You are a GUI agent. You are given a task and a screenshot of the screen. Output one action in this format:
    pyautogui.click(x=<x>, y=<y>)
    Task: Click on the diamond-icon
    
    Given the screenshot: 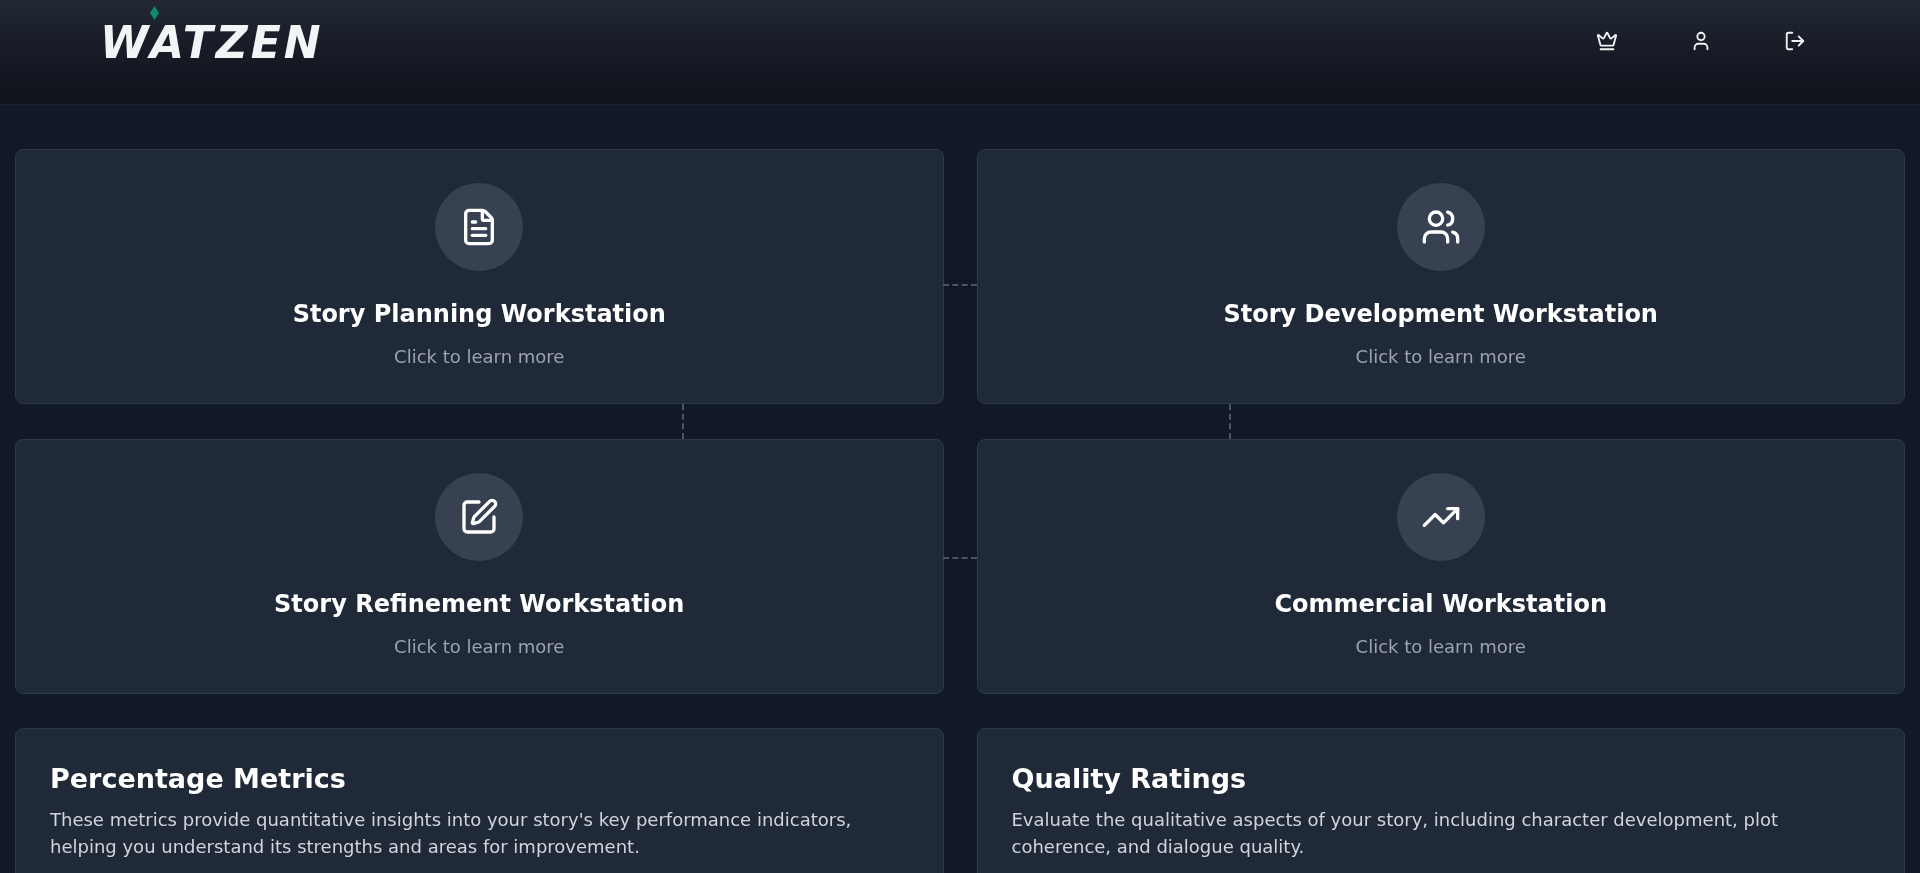 What is the action you would take?
    pyautogui.click(x=154, y=13)
    